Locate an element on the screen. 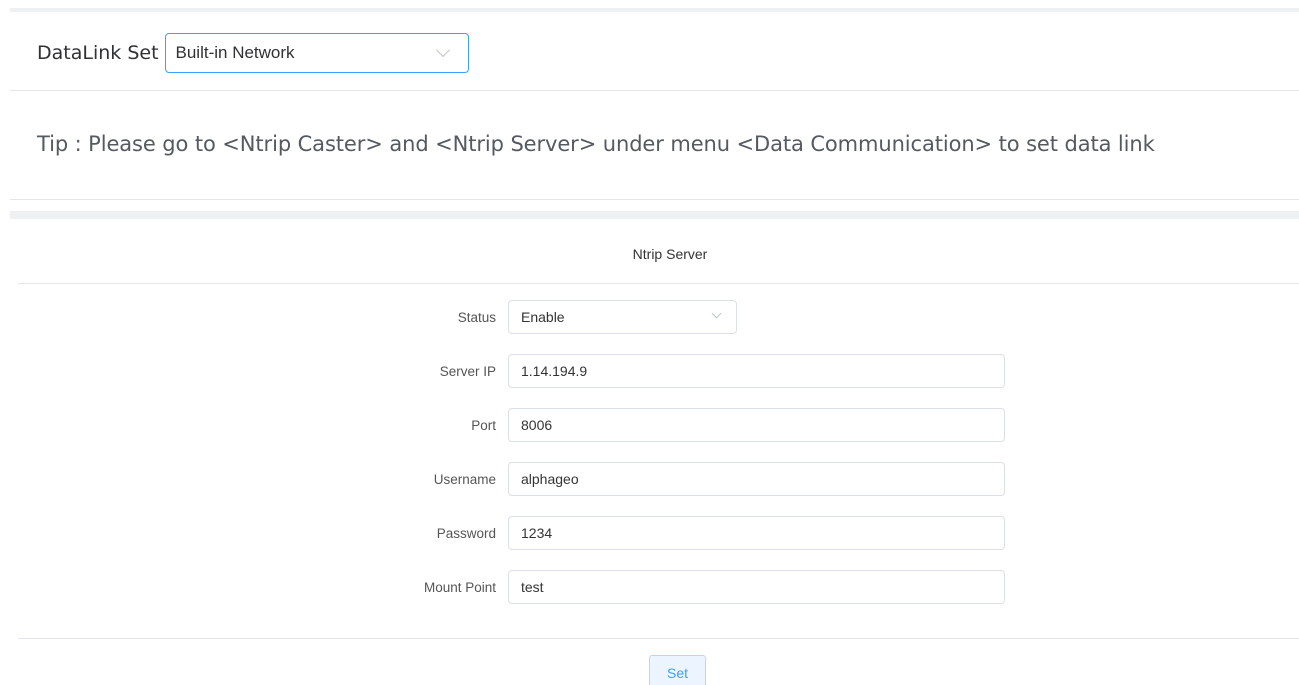  status-row: Status Enable is located at coordinates (649, 317).